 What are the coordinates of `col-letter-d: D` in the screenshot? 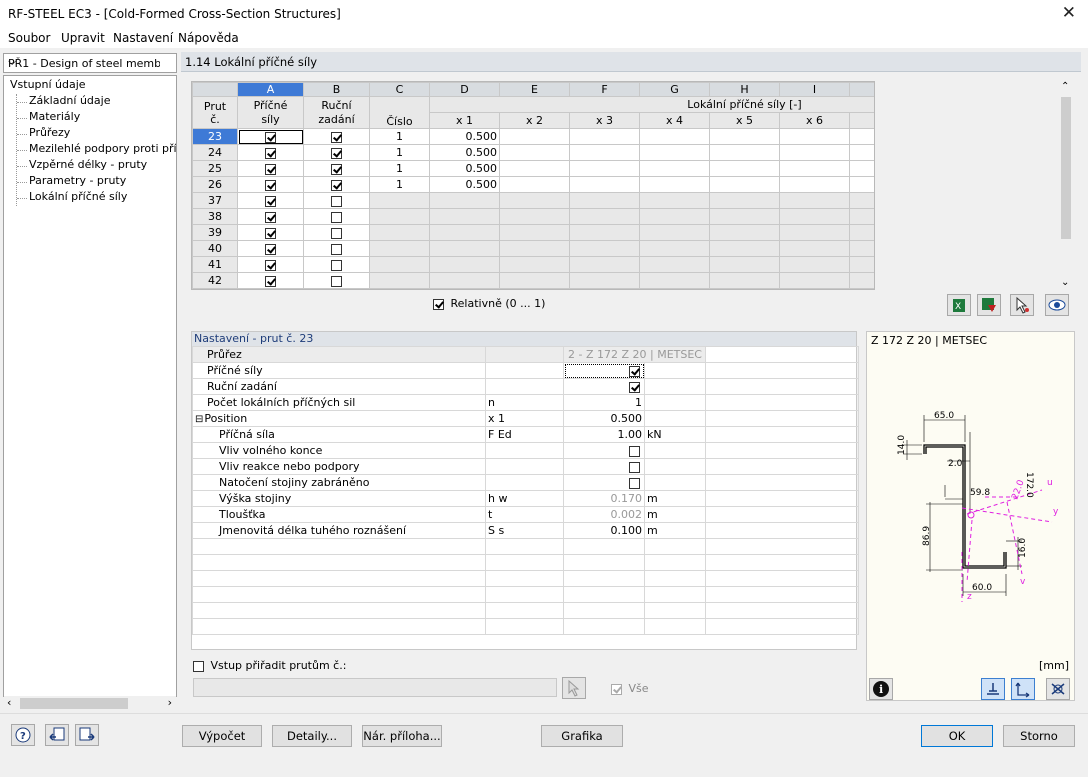 It's located at (464, 89).